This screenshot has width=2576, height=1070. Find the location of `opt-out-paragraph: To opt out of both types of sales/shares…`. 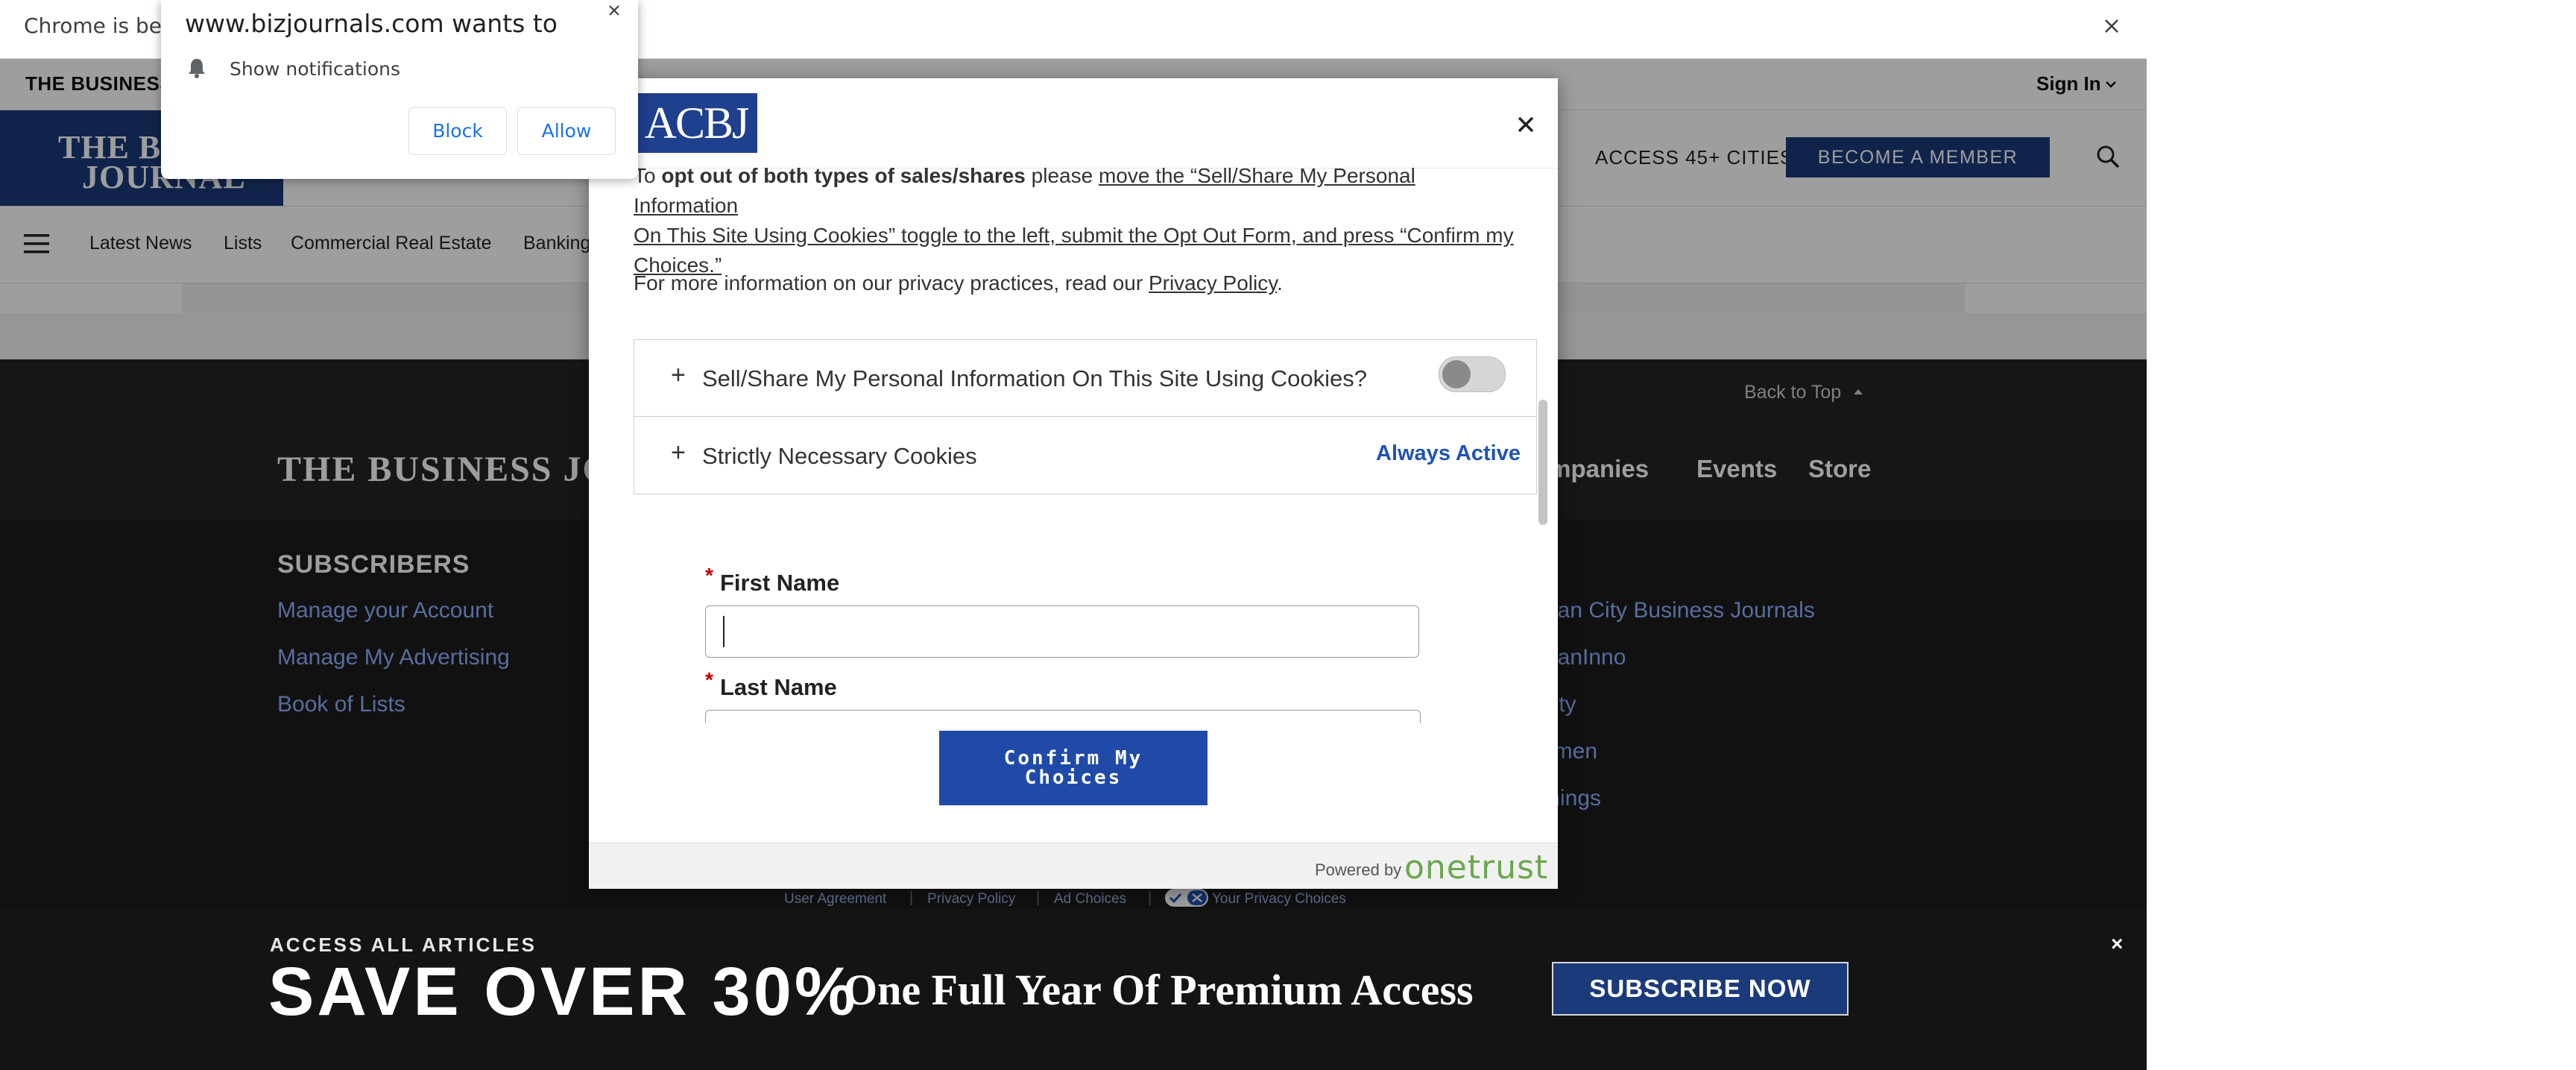

opt-out-paragraph: To opt out of both types of sales/shares… is located at coordinates (1078, 220).